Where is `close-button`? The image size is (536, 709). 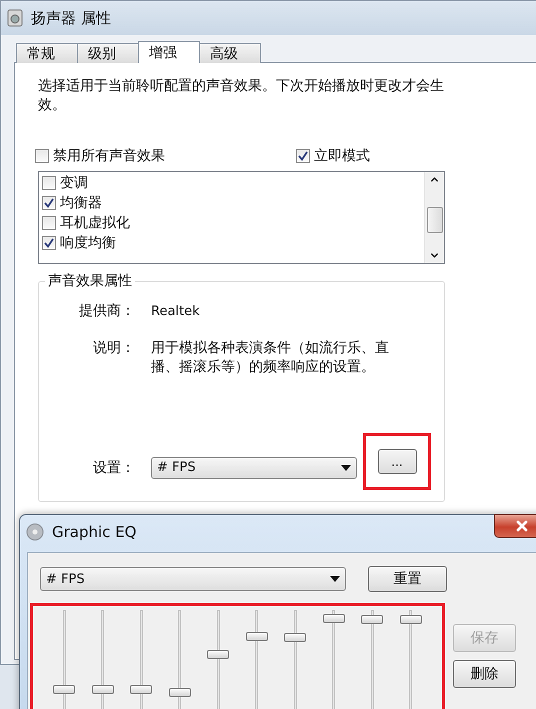
close-button is located at coordinates (515, 526).